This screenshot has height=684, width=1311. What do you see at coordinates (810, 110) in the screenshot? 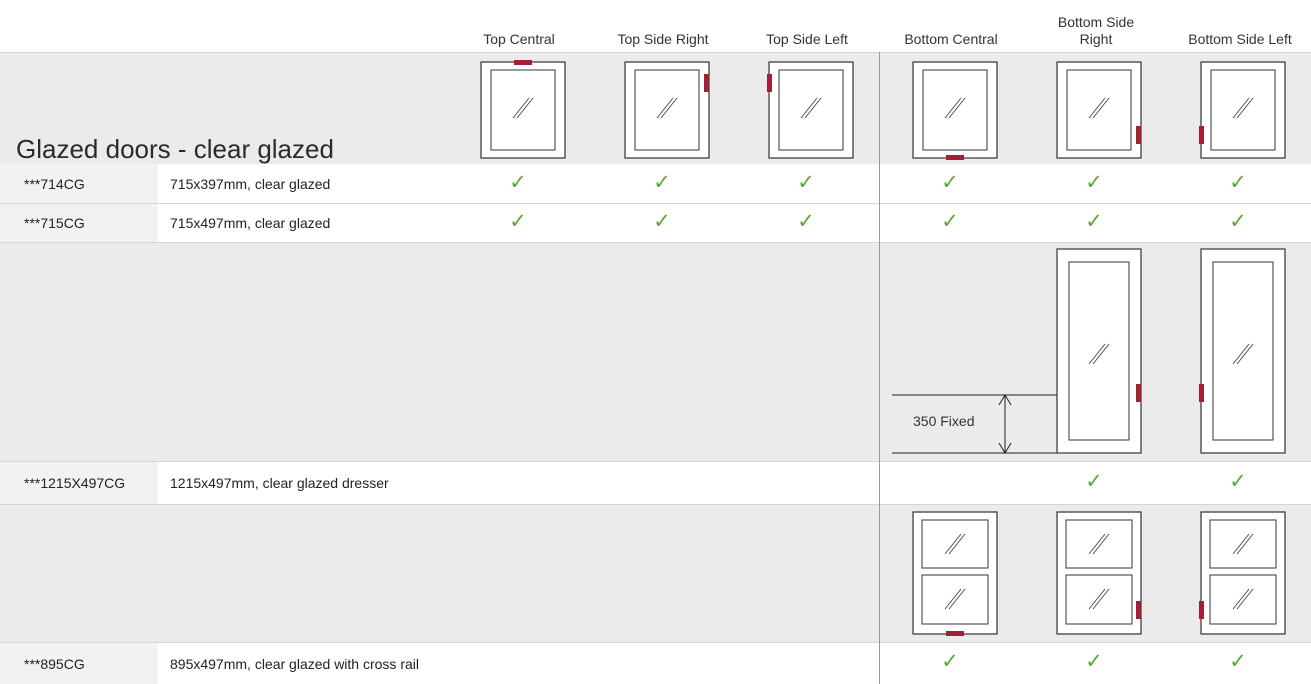
I see `door-top-side-left-diagram` at bounding box center [810, 110].